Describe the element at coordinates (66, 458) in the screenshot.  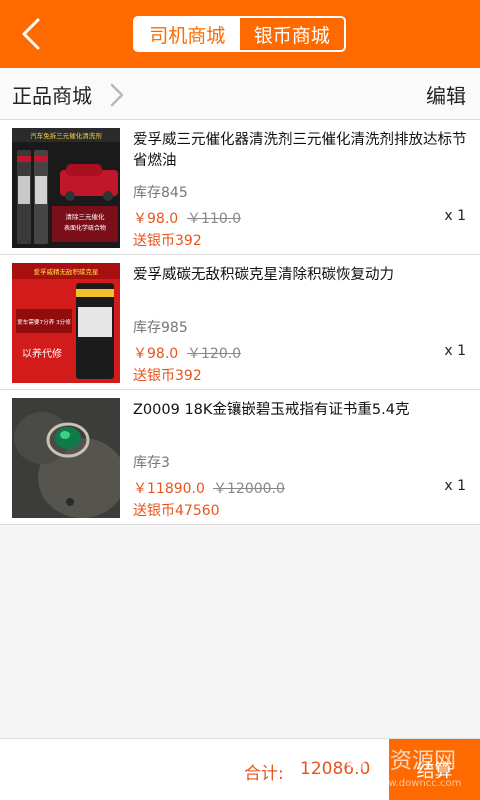
I see `product-image` at that location.